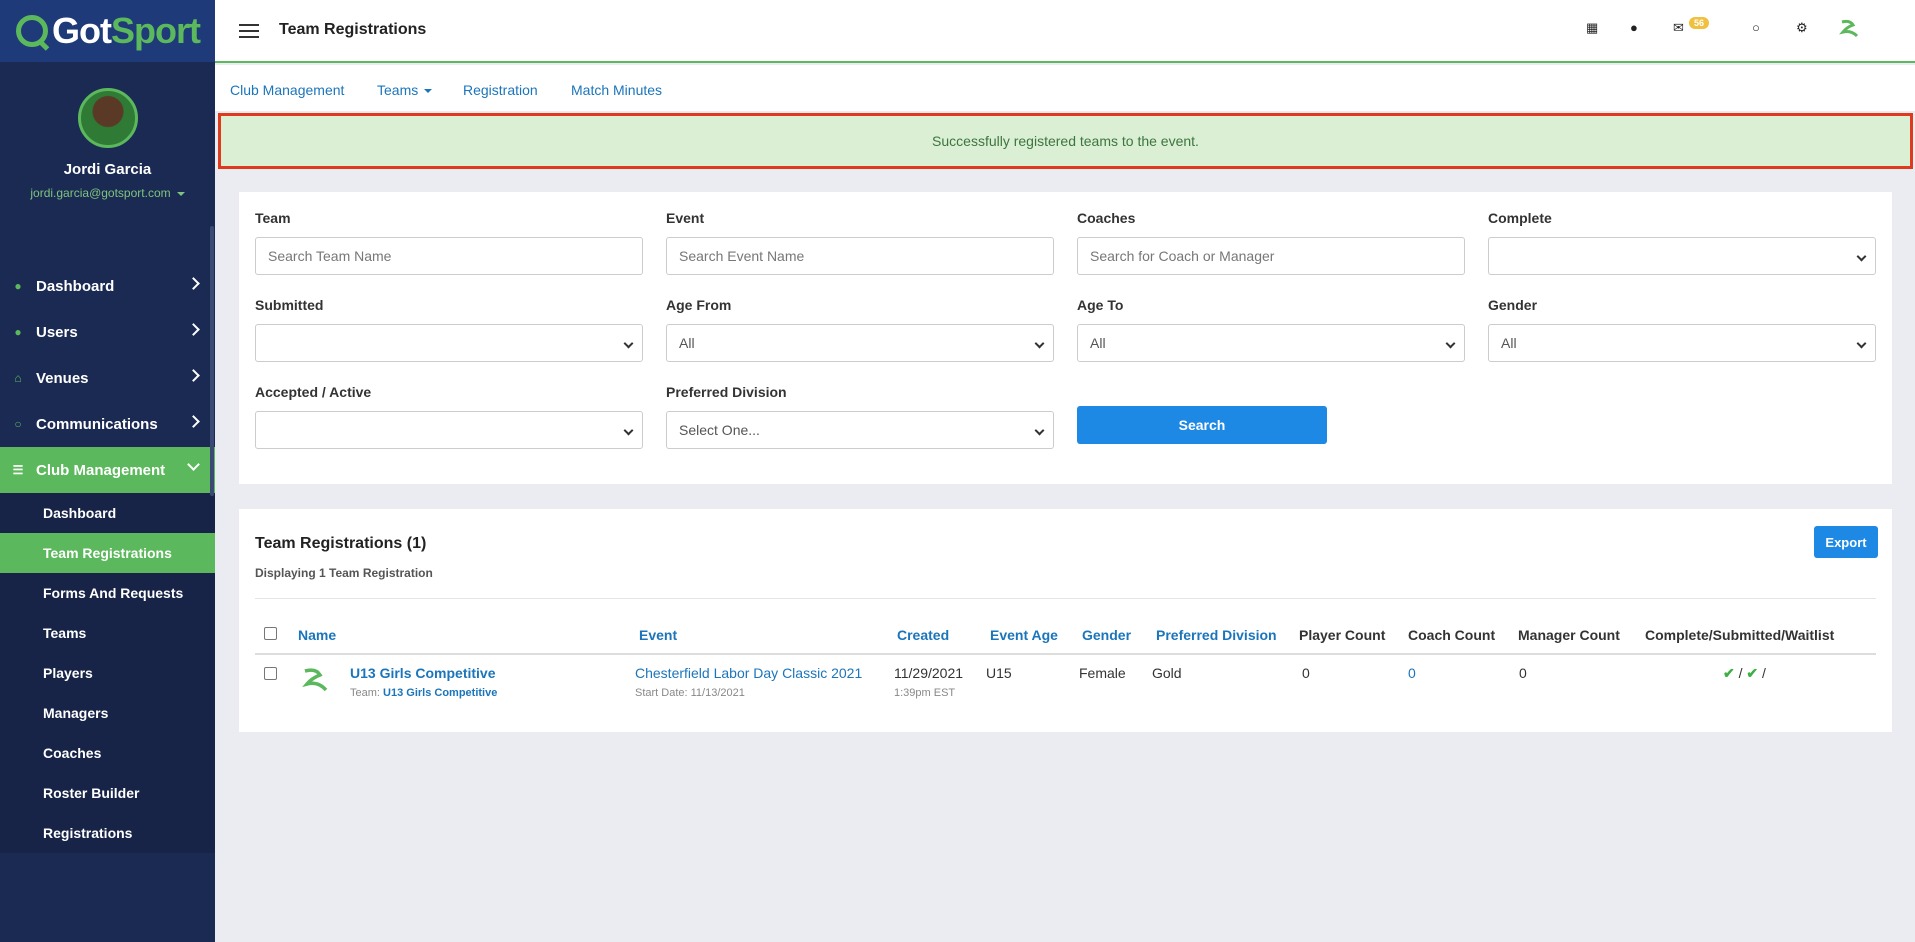  Describe the element at coordinates (107, 713) in the screenshot. I see `submenu-item-managers: Managers` at that location.